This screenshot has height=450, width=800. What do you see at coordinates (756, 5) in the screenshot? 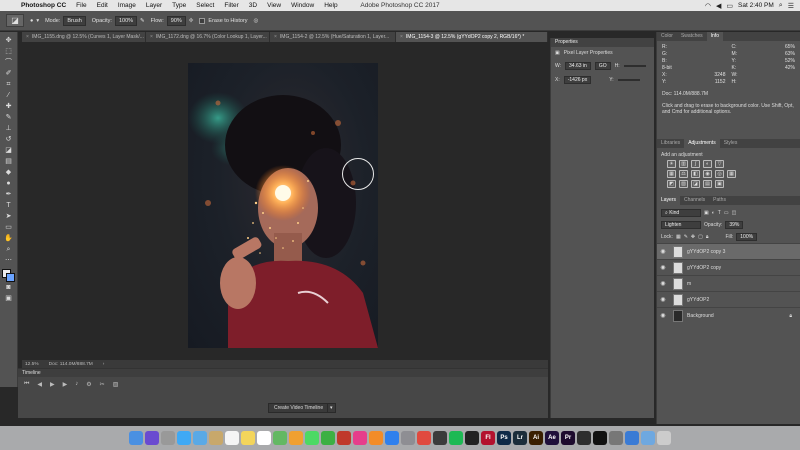
I see `menu-clock: Sat 2:40 PM` at bounding box center [756, 5].